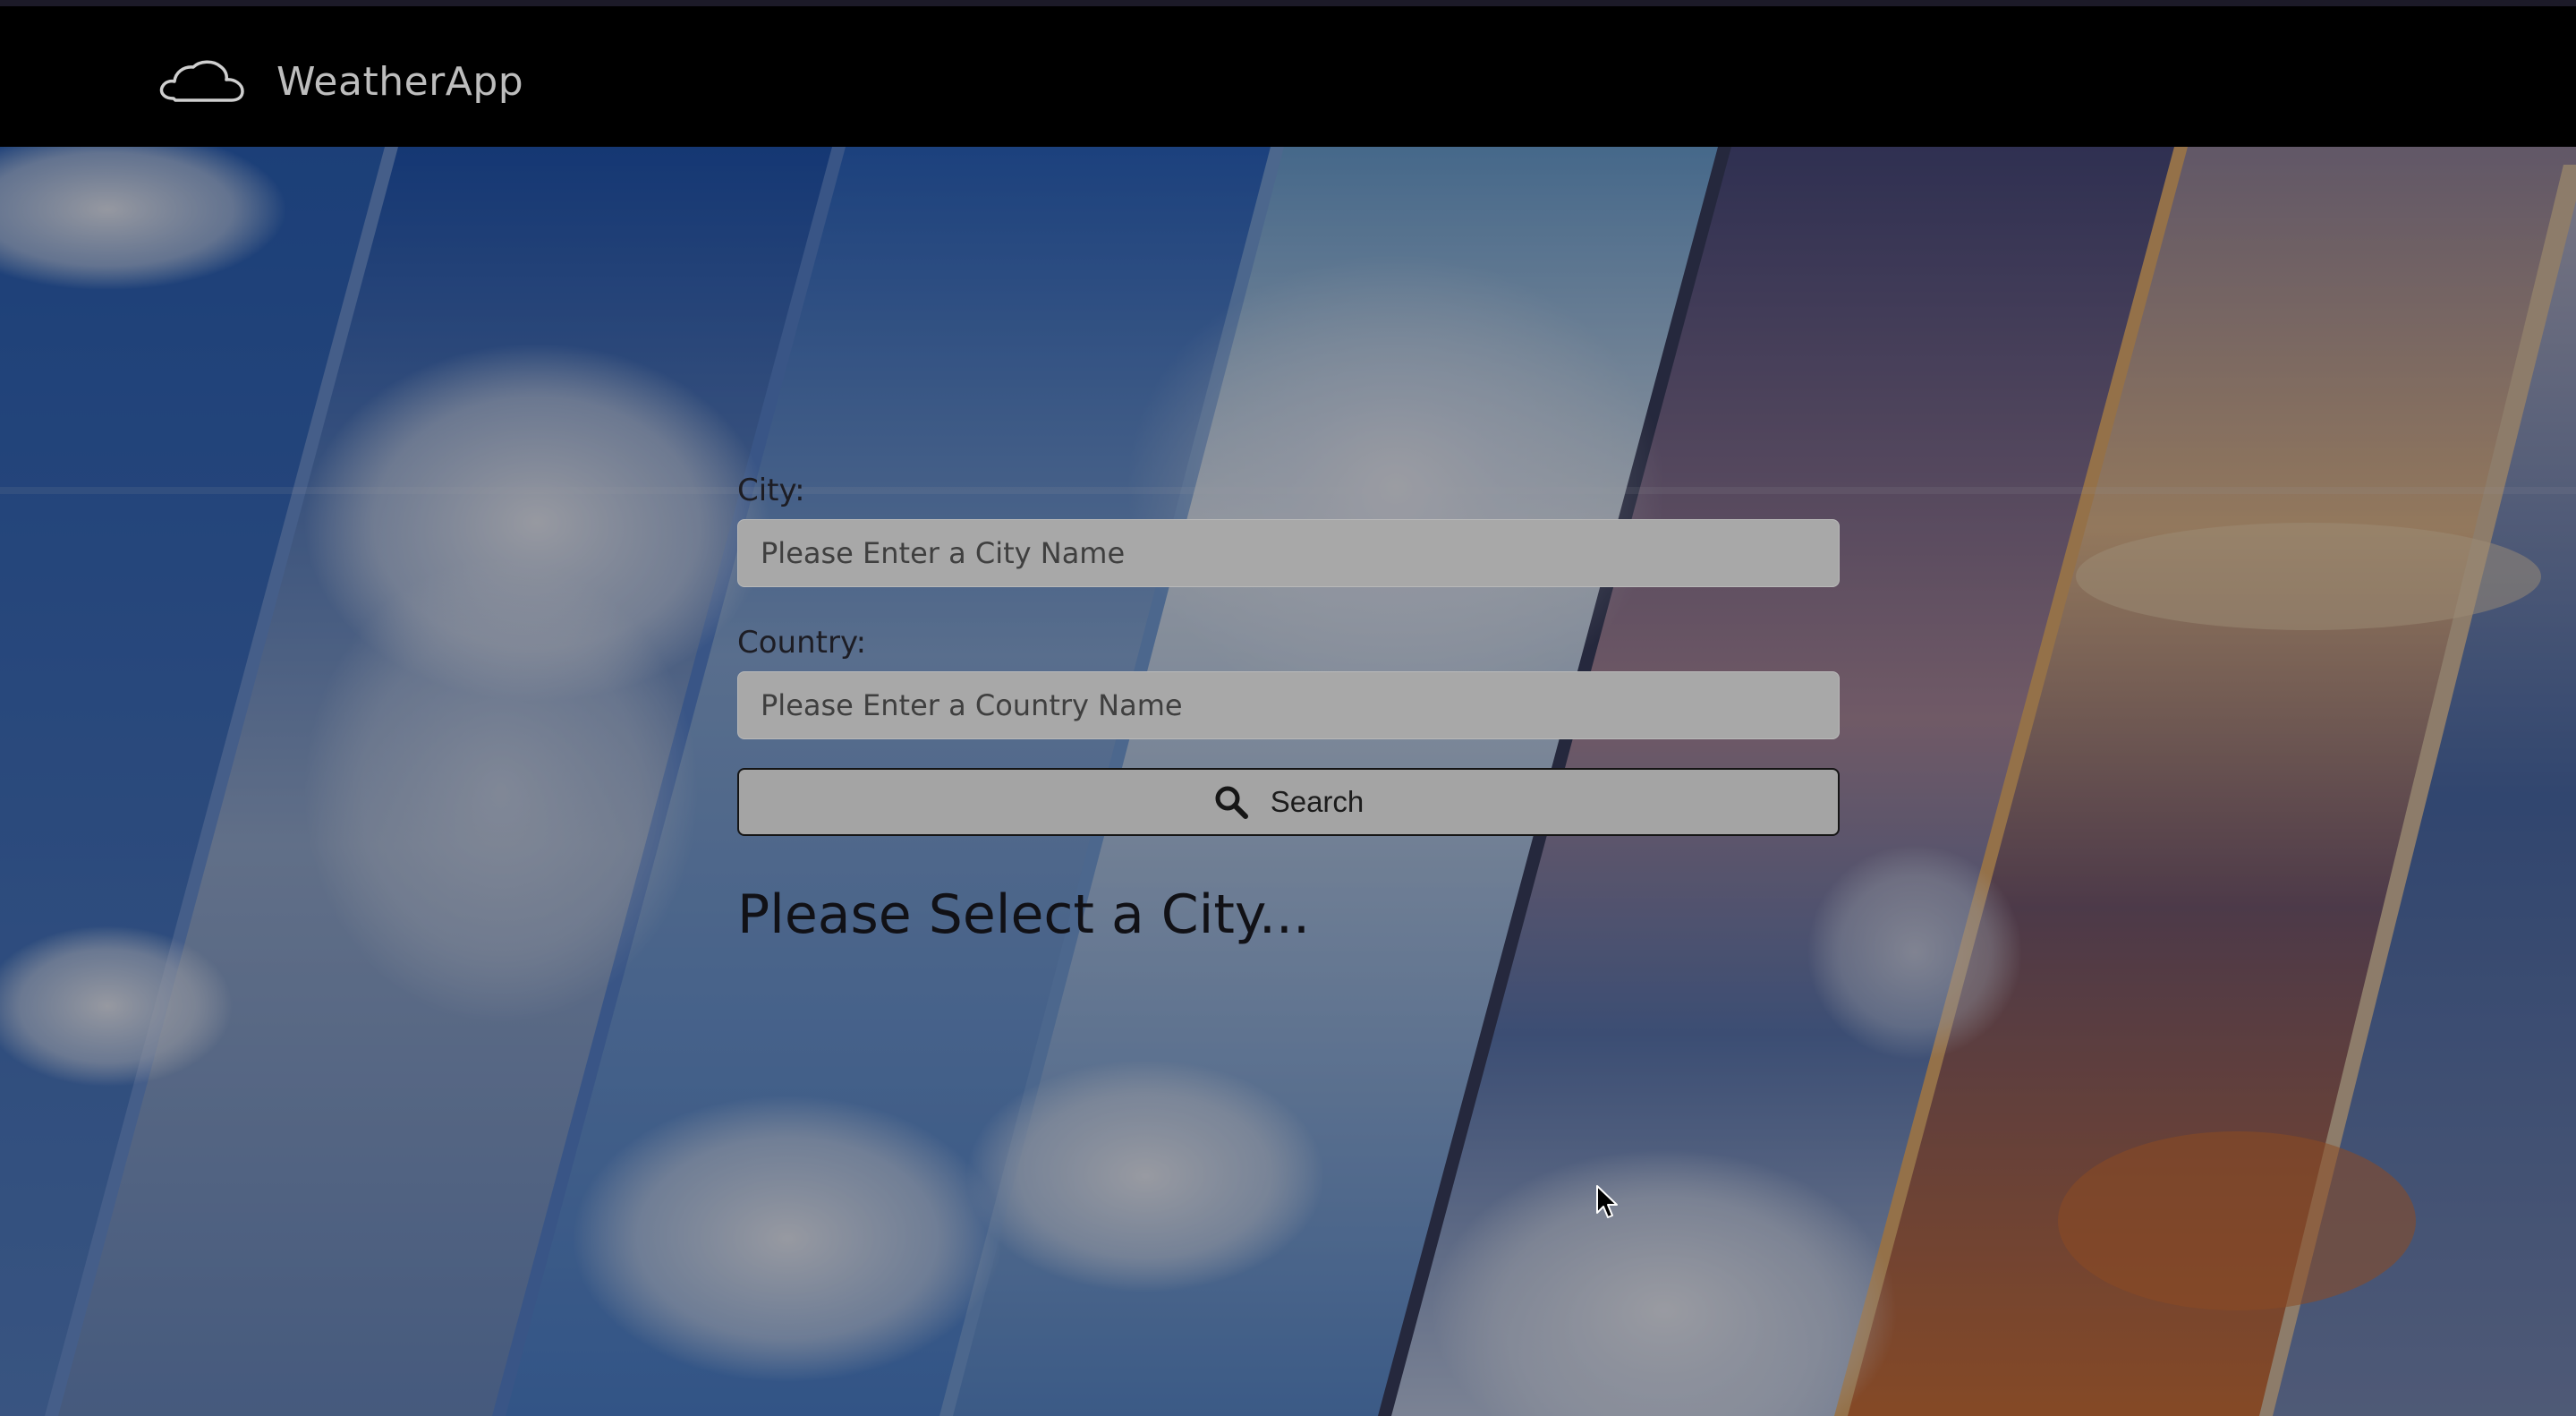 The image size is (2576, 1416). I want to click on brand-link: WeatherApp, so click(339, 81).